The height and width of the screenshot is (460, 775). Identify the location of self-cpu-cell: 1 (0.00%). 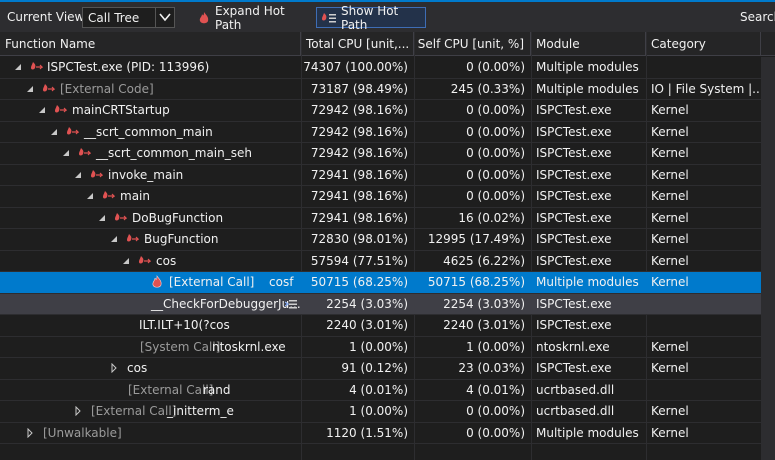
(495, 346).